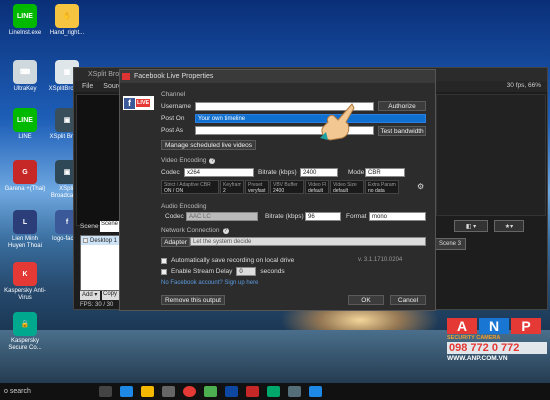 This screenshot has width=550, height=400. I want to click on seconds-label: seconds, so click(272, 271).